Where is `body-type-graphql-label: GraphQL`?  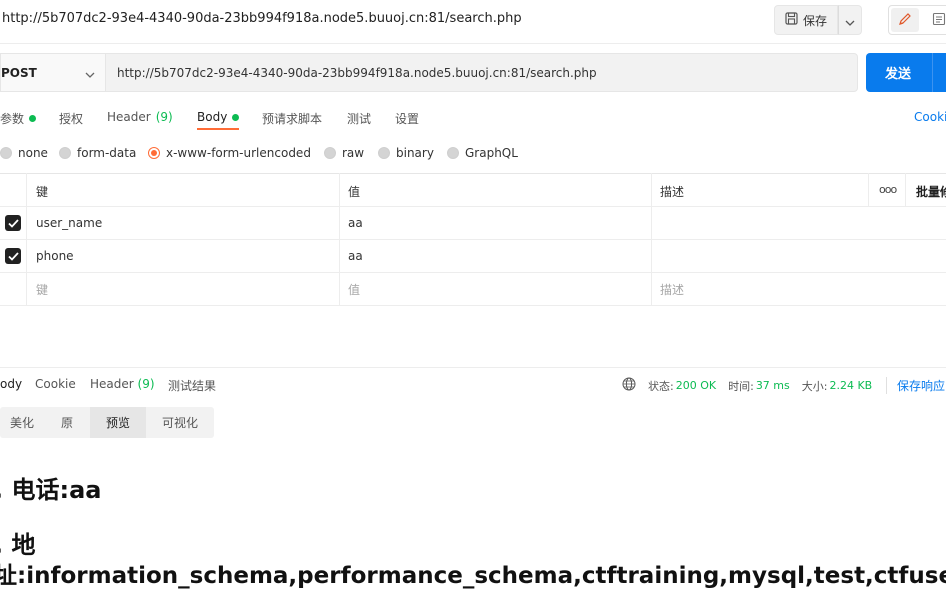 body-type-graphql-label: GraphQL is located at coordinates (491, 153).